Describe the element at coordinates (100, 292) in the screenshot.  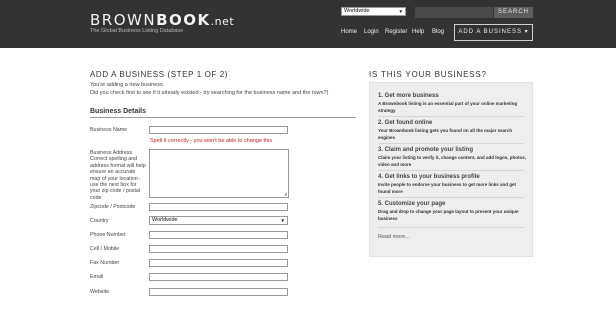
I see `website-label: Website` at that location.